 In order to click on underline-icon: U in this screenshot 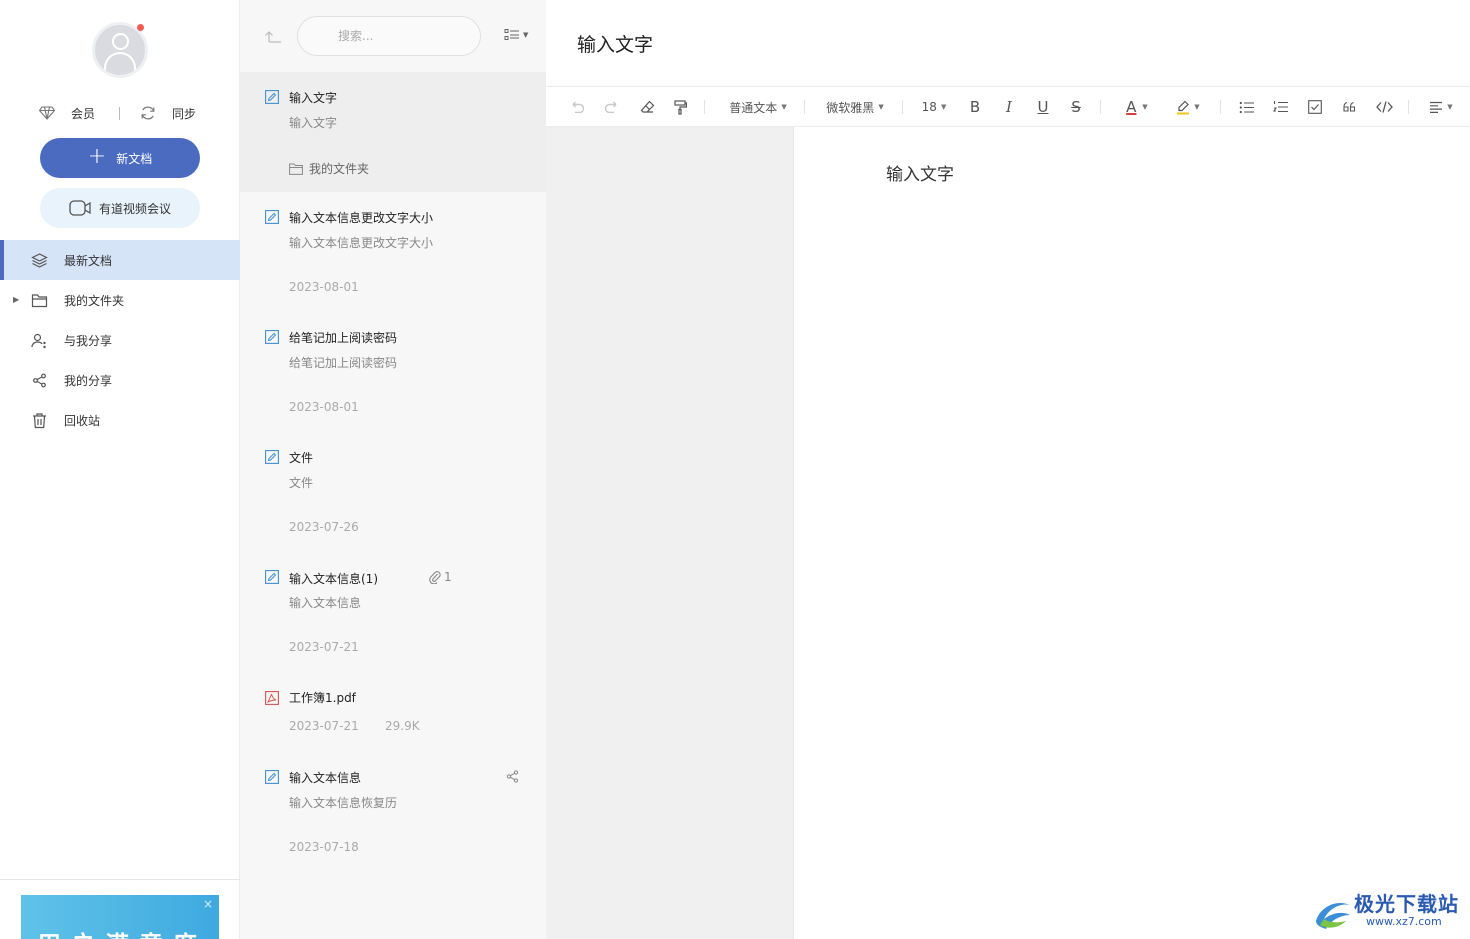, I will do `click(1043, 107)`.